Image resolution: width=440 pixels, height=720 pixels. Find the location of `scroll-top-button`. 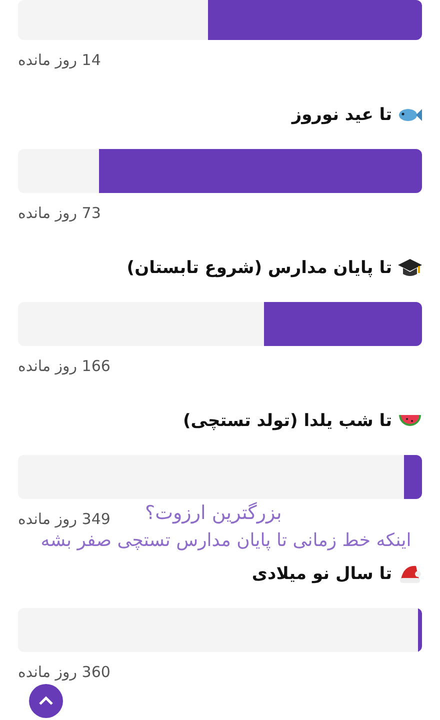

scroll-top-button is located at coordinates (46, 701).